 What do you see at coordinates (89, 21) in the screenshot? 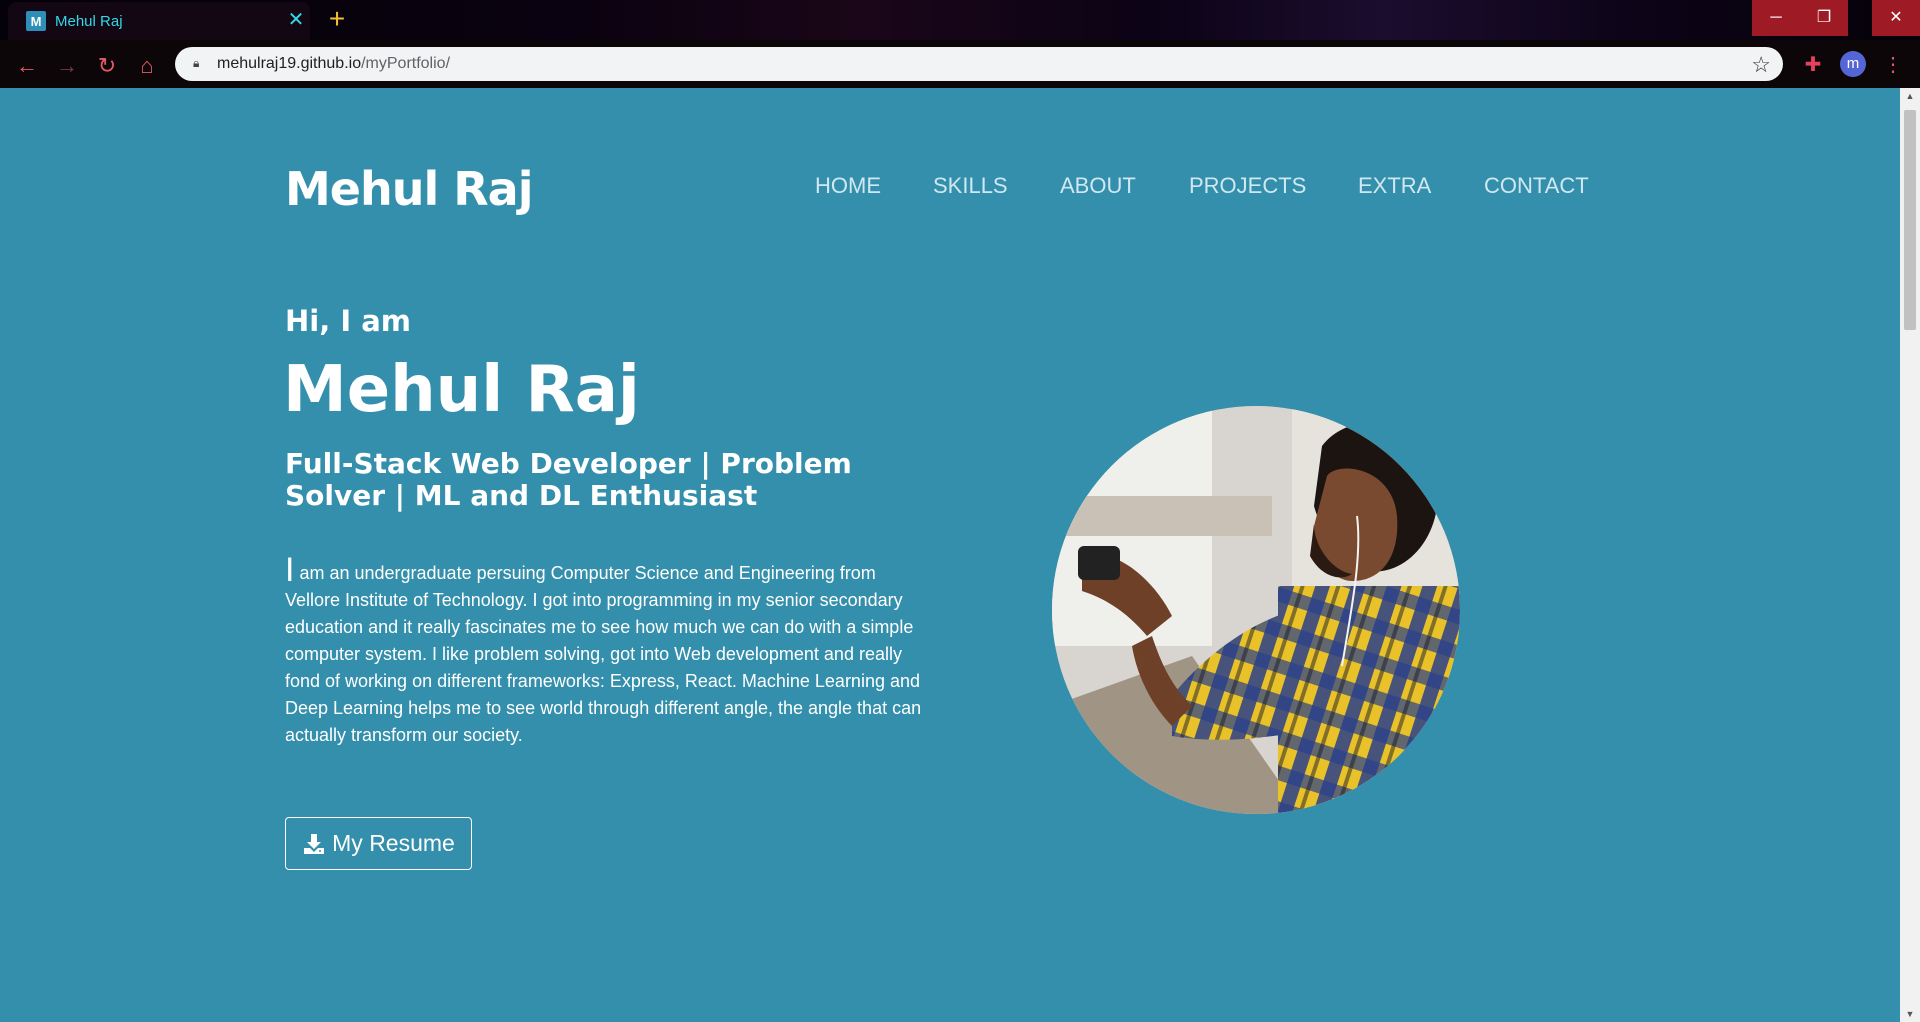
I see `tab-title: Mehul Raj` at bounding box center [89, 21].